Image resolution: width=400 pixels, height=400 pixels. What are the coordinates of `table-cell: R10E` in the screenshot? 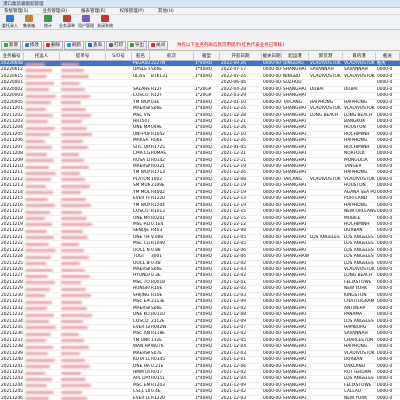 It's located at (157, 289).